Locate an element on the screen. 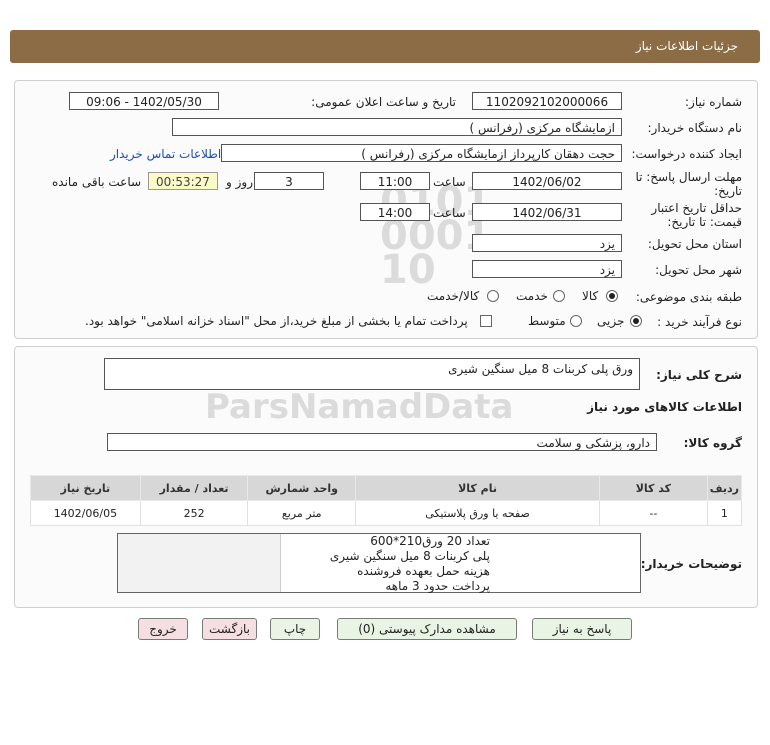 The width and height of the screenshot is (770, 745). back-button: بازگشت is located at coordinates (229, 629).